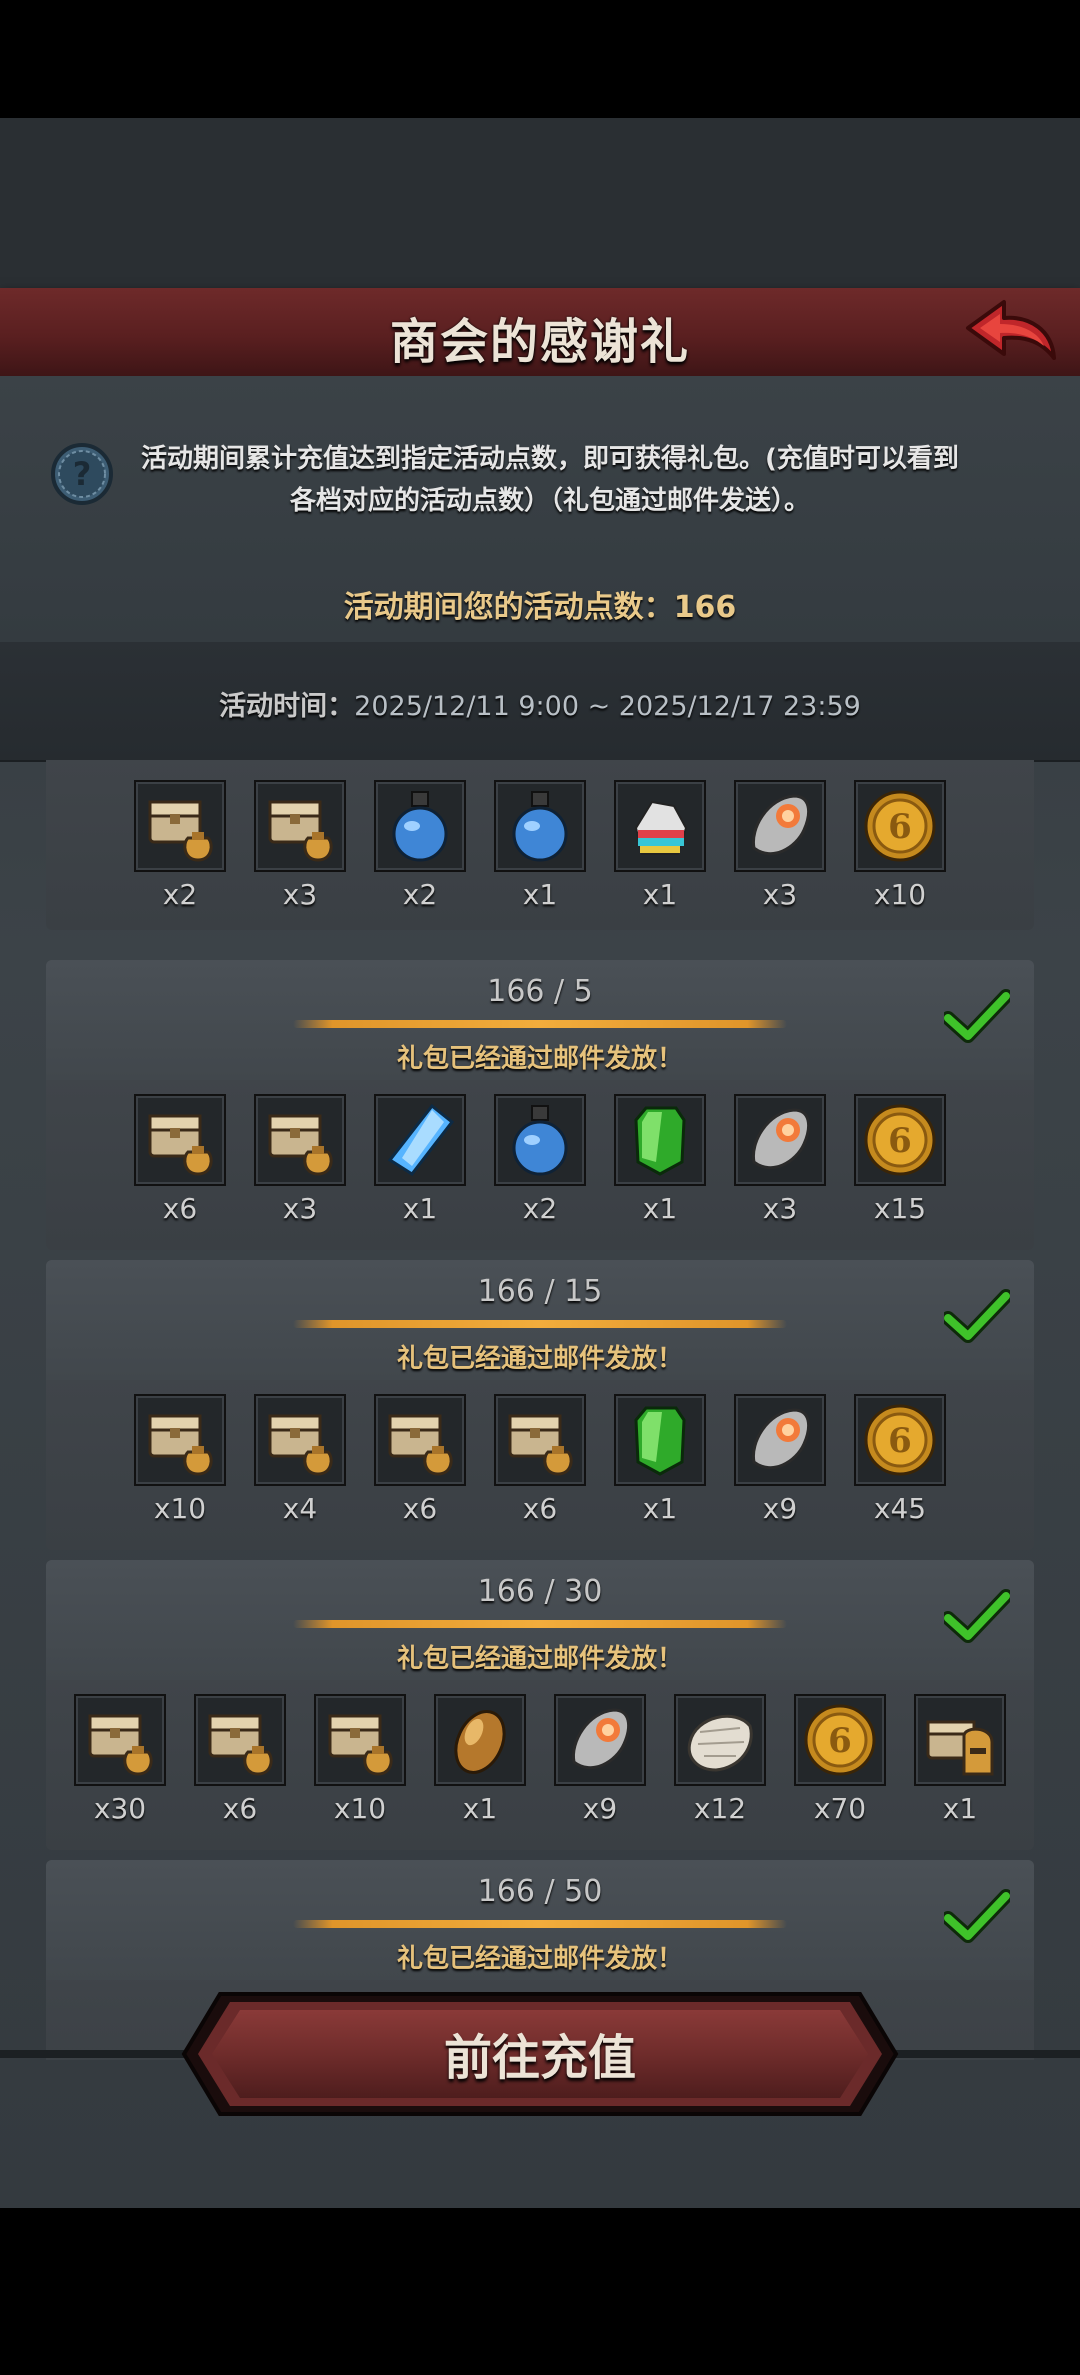 The image size is (1080, 2375). I want to click on reward-items-row: x30 x6 x10 x1 x9 x12 6 x70 x1, so click(540, 1769).